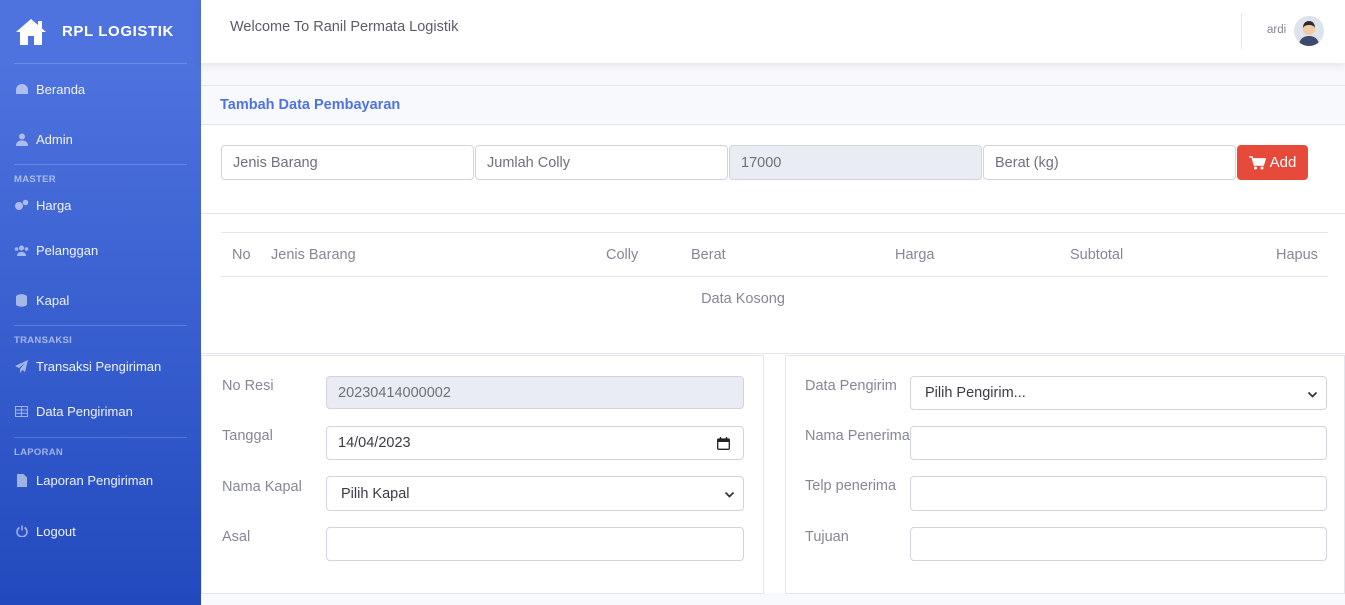 Image resolution: width=1345 pixels, height=605 pixels. What do you see at coordinates (1296, 254) in the screenshot?
I see `col-hapus: Hapus` at bounding box center [1296, 254].